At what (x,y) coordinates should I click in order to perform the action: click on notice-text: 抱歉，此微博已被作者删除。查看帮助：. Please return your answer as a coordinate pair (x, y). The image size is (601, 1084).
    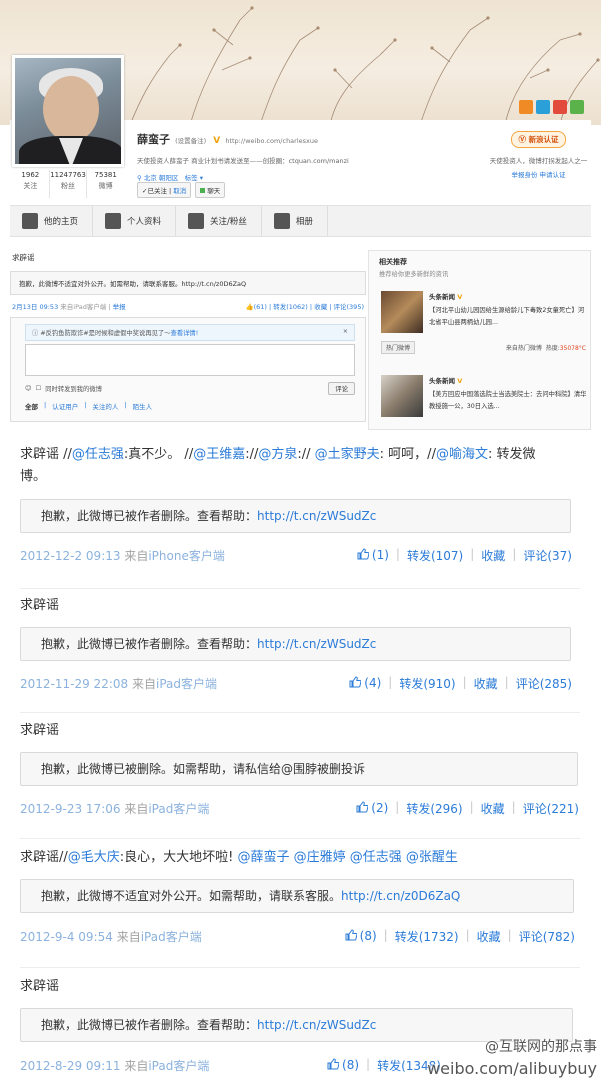
    Looking at the image, I should click on (149, 644).